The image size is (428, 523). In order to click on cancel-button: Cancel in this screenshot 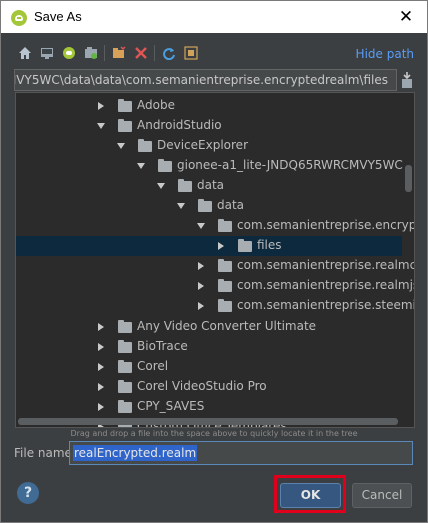, I will do `click(382, 495)`.